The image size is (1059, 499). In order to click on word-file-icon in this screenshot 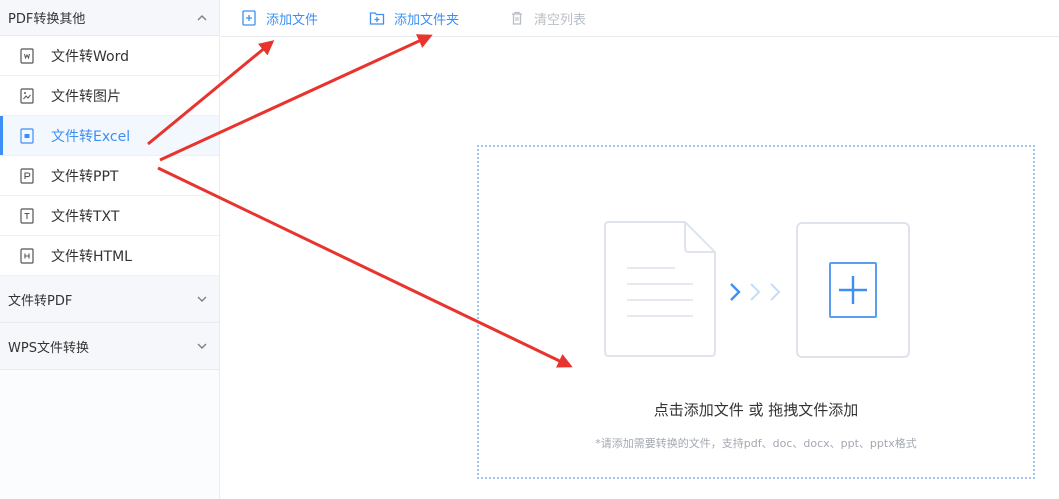, I will do `click(27, 55)`.